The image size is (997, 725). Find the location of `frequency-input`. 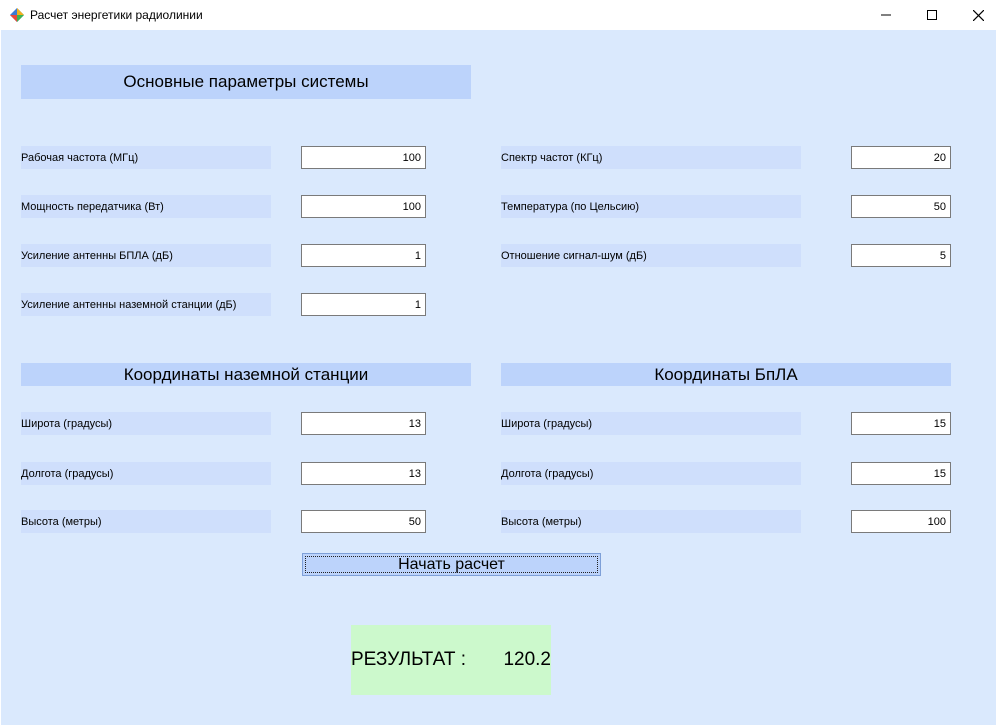

frequency-input is located at coordinates (363, 157).